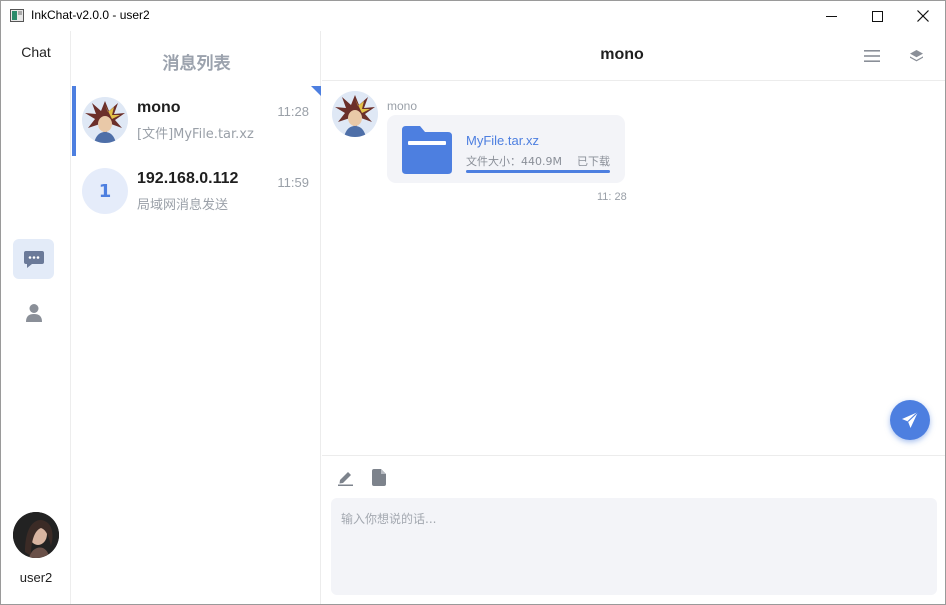 This screenshot has height=605, width=946. What do you see at coordinates (593, 161) in the screenshot?
I see `file-download-status: 已下载` at bounding box center [593, 161].